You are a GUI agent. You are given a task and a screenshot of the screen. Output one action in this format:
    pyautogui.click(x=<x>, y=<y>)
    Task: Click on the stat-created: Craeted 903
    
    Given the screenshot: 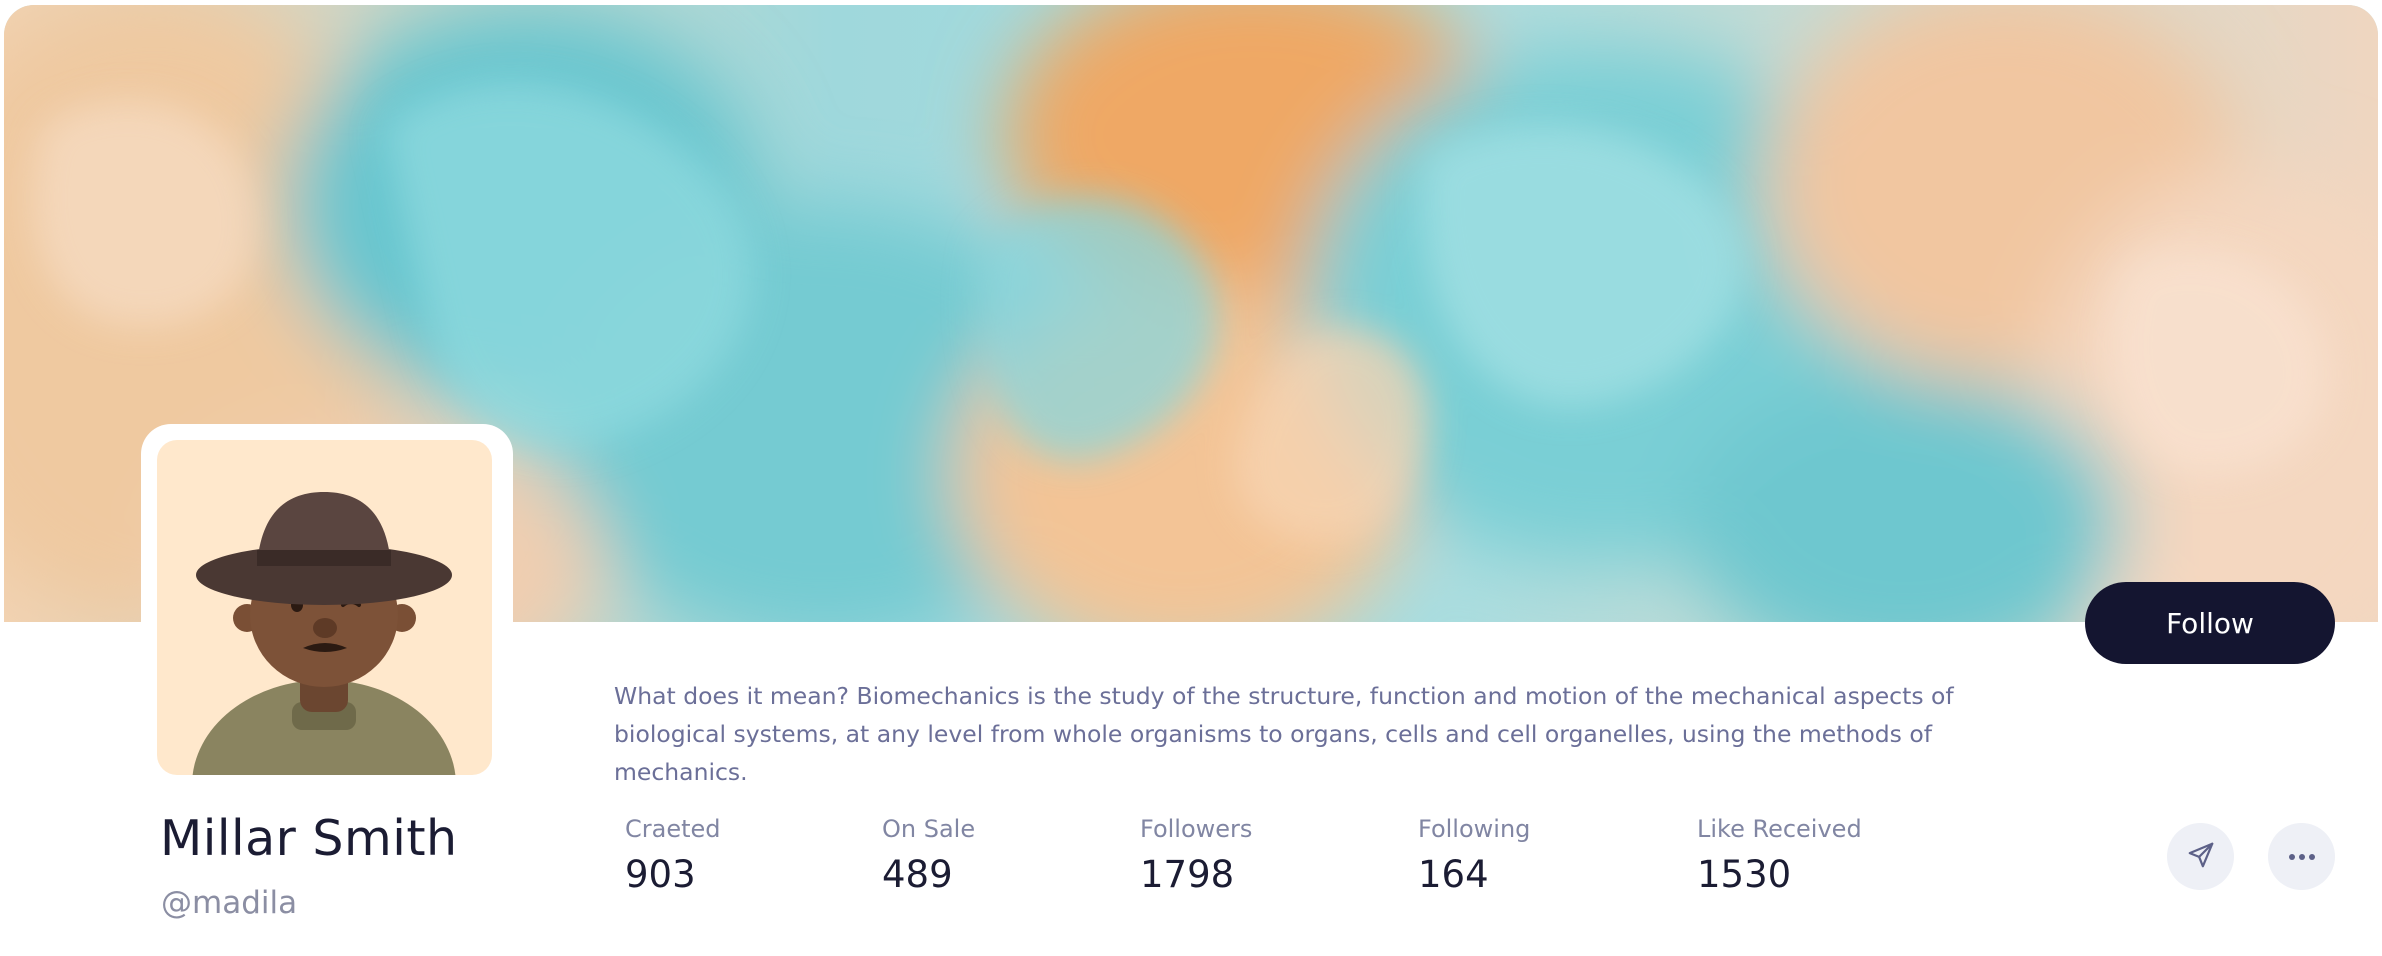 What is the action you would take?
    pyautogui.click(x=673, y=855)
    